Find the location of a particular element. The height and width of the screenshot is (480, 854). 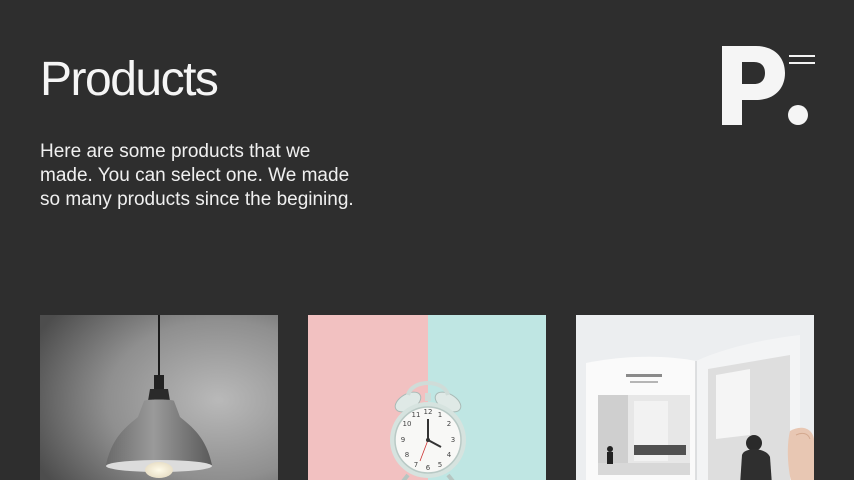

svg-text: 1 is located at coordinates (440, 415).